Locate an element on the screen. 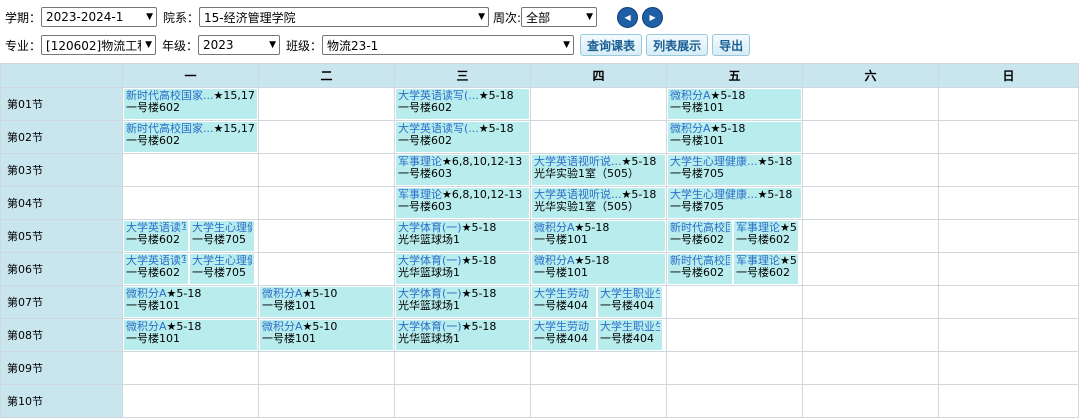 The height and width of the screenshot is (418, 1080). course-title: 大学体育(一)★5-18 is located at coordinates (462, 228).